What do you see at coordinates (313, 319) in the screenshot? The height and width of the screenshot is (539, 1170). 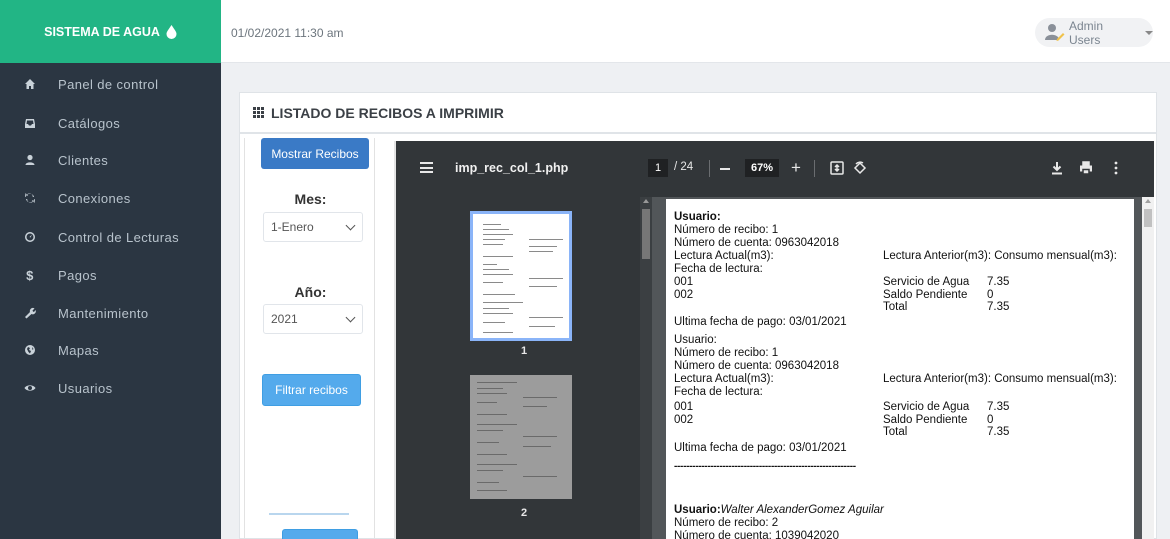 I see `year-select: 2021` at bounding box center [313, 319].